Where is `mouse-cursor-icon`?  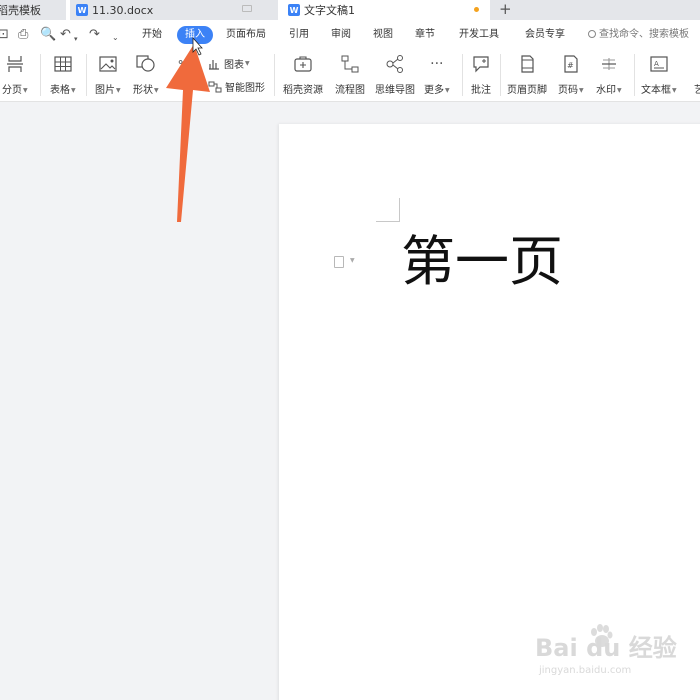 mouse-cursor-icon is located at coordinates (197, 46).